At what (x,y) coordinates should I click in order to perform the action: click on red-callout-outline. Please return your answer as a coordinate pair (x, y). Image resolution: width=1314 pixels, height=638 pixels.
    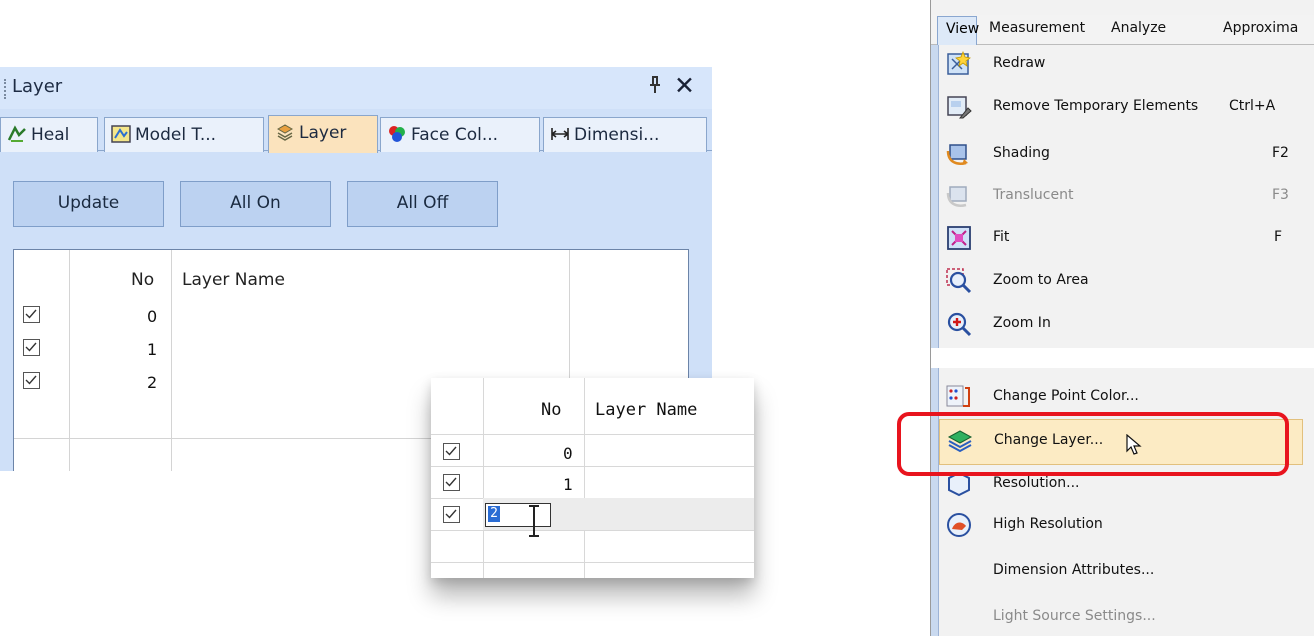
    Looking at the image, I should click on (1093, 444).